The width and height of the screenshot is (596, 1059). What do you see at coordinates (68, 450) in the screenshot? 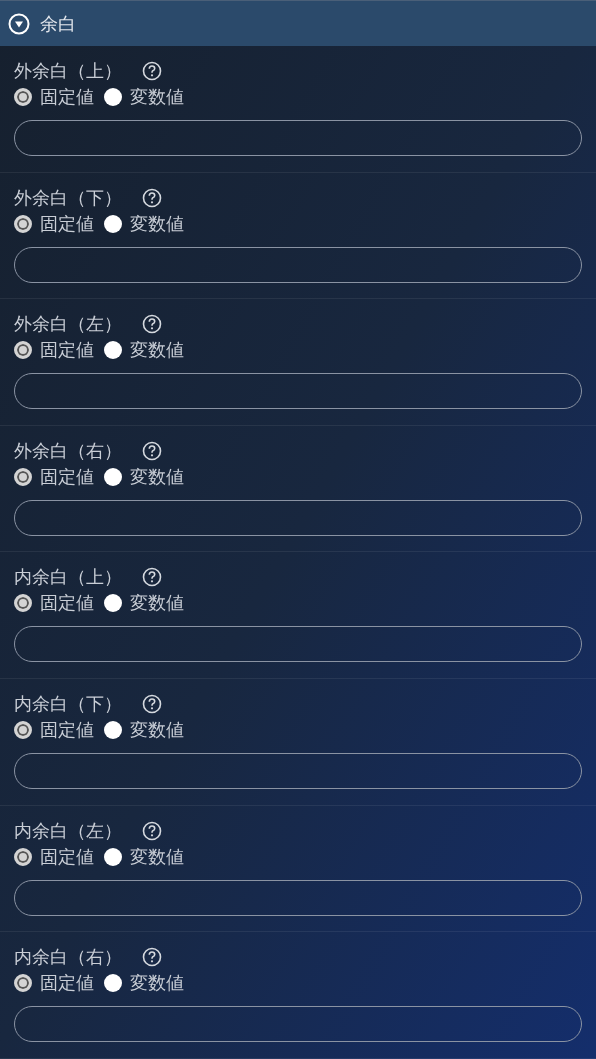
I see `field-label: 外余白（右）` at bounding box center [68, 450].